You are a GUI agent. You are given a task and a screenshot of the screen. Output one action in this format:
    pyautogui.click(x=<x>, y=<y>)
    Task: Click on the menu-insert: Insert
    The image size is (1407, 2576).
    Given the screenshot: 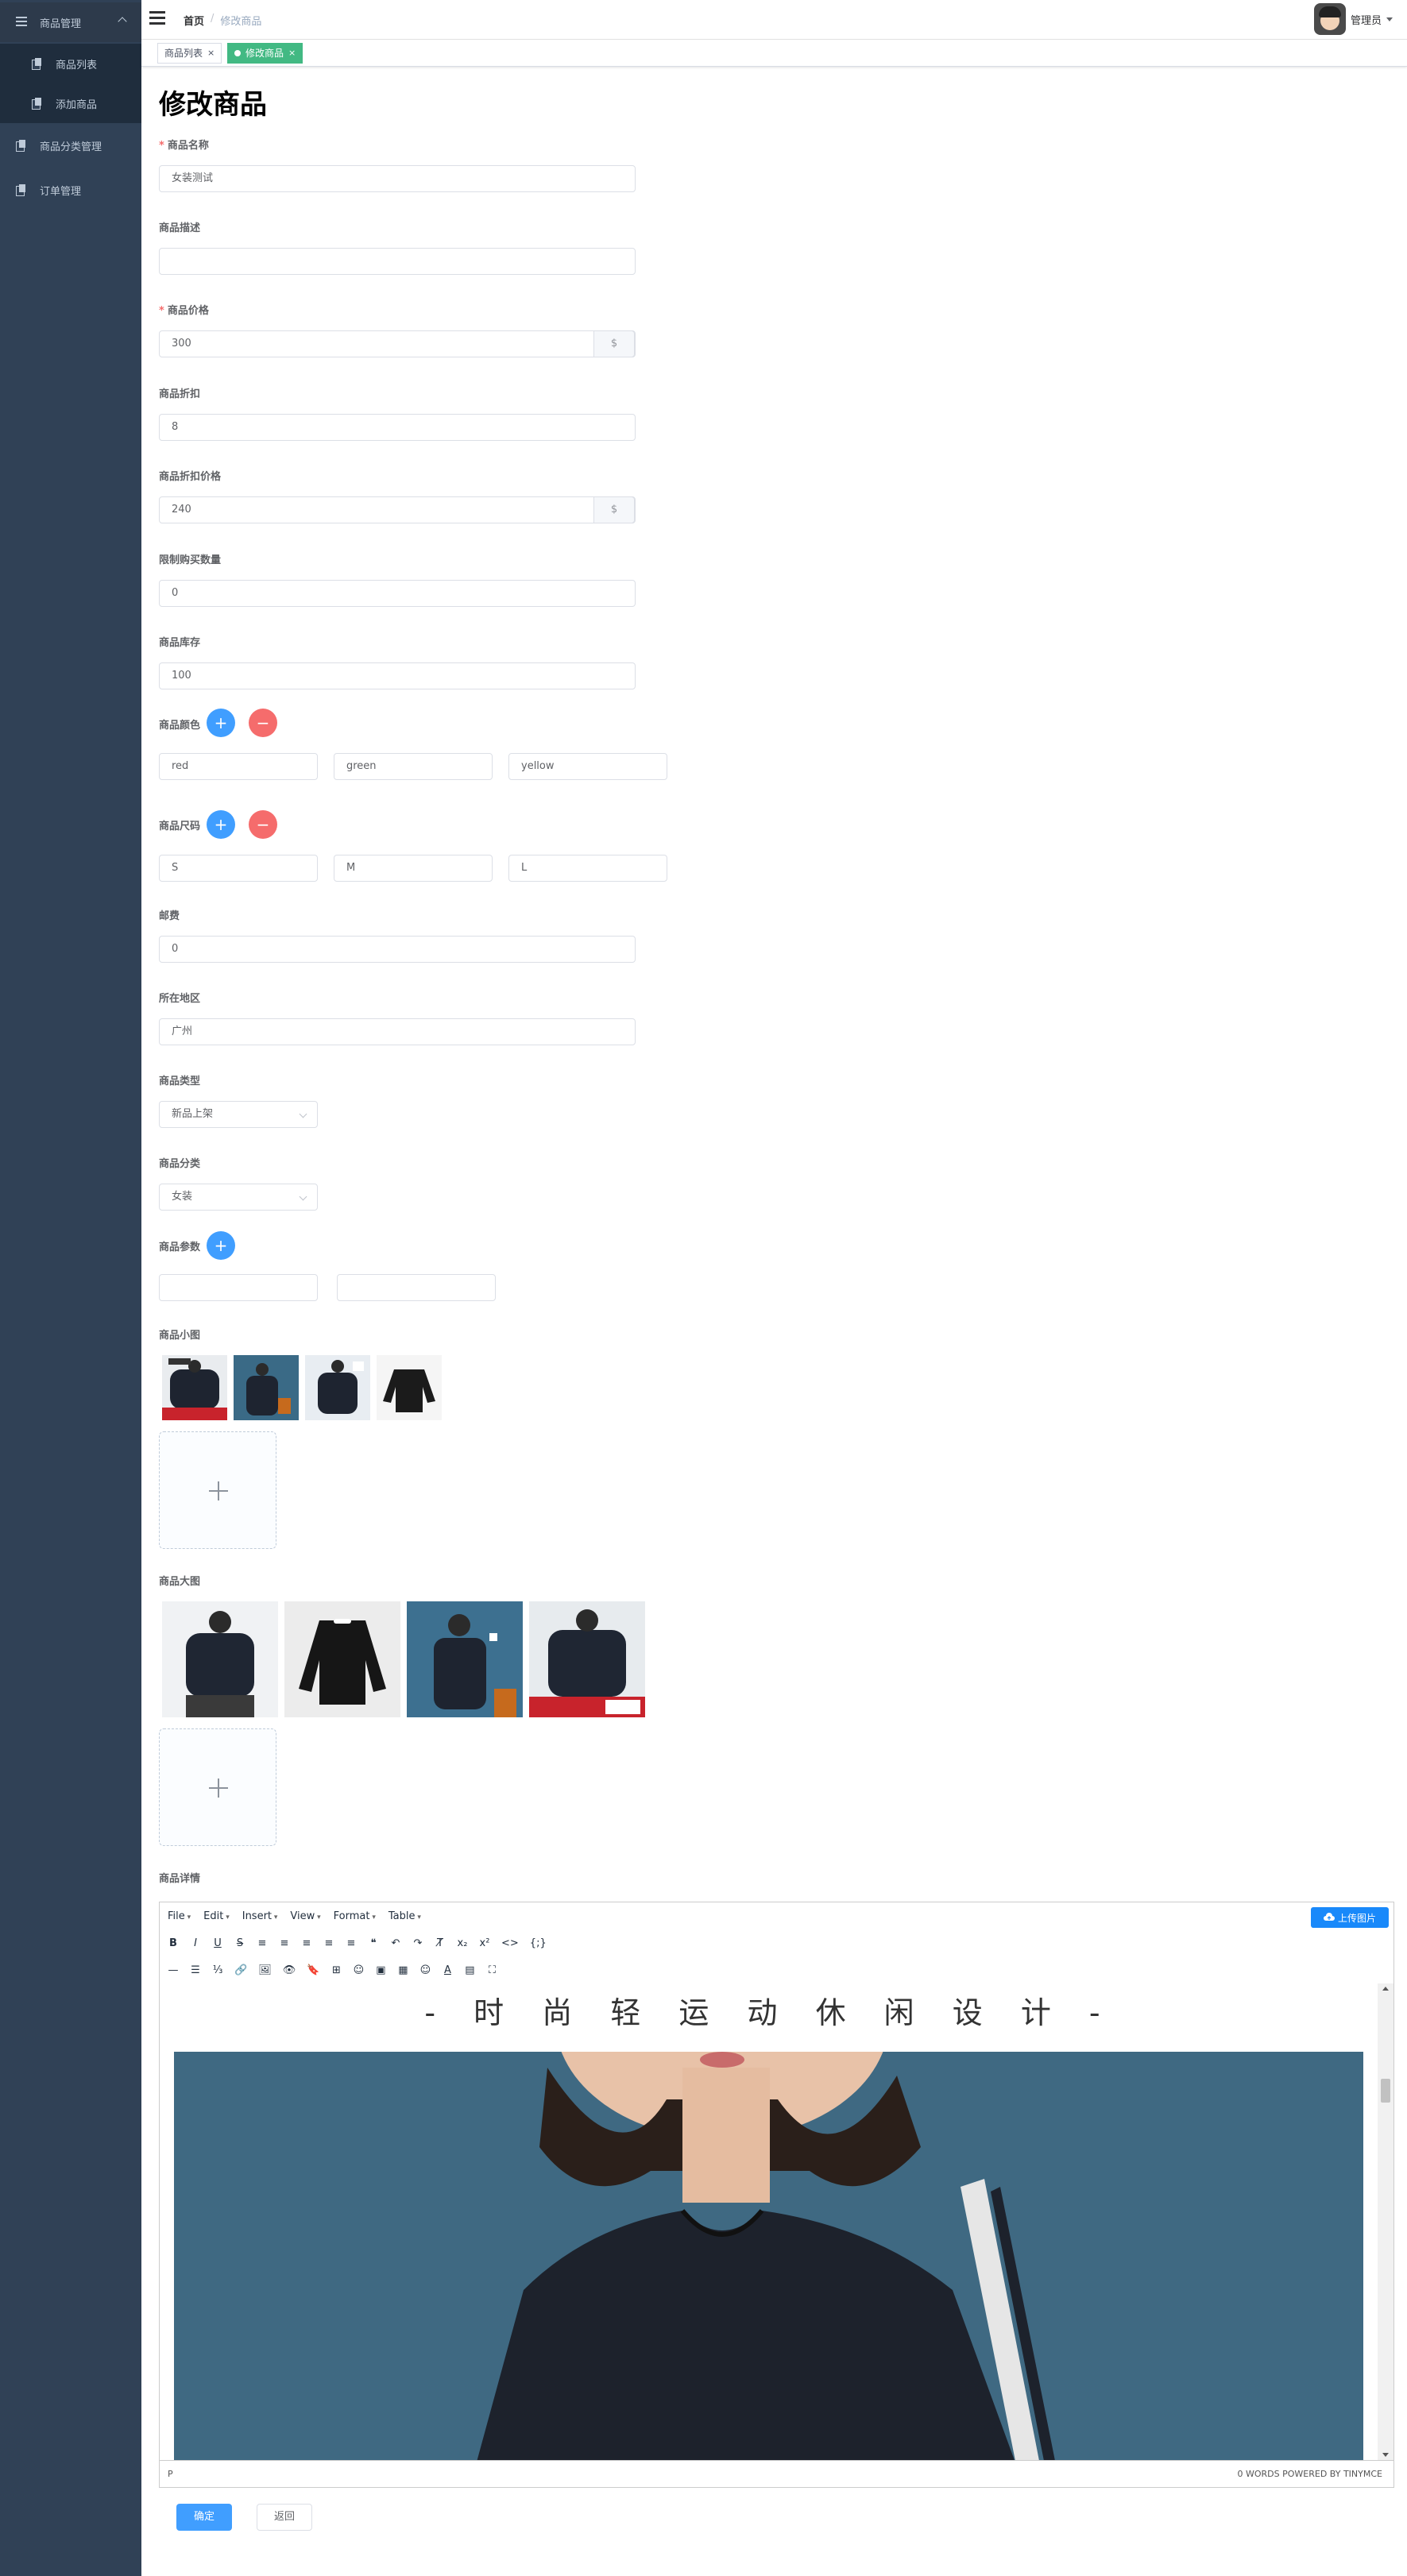 What is the action you would take?
    pyautogui.click(x=260, y=1916)
    